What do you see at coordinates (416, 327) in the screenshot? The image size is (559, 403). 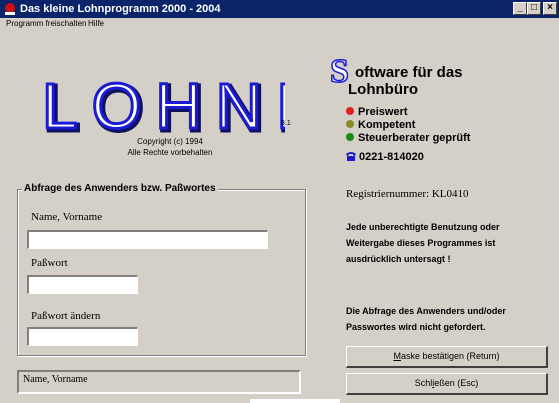 I see `info-line: Passwortes wird nicht gefordert.` at bounding box center [416, 327].